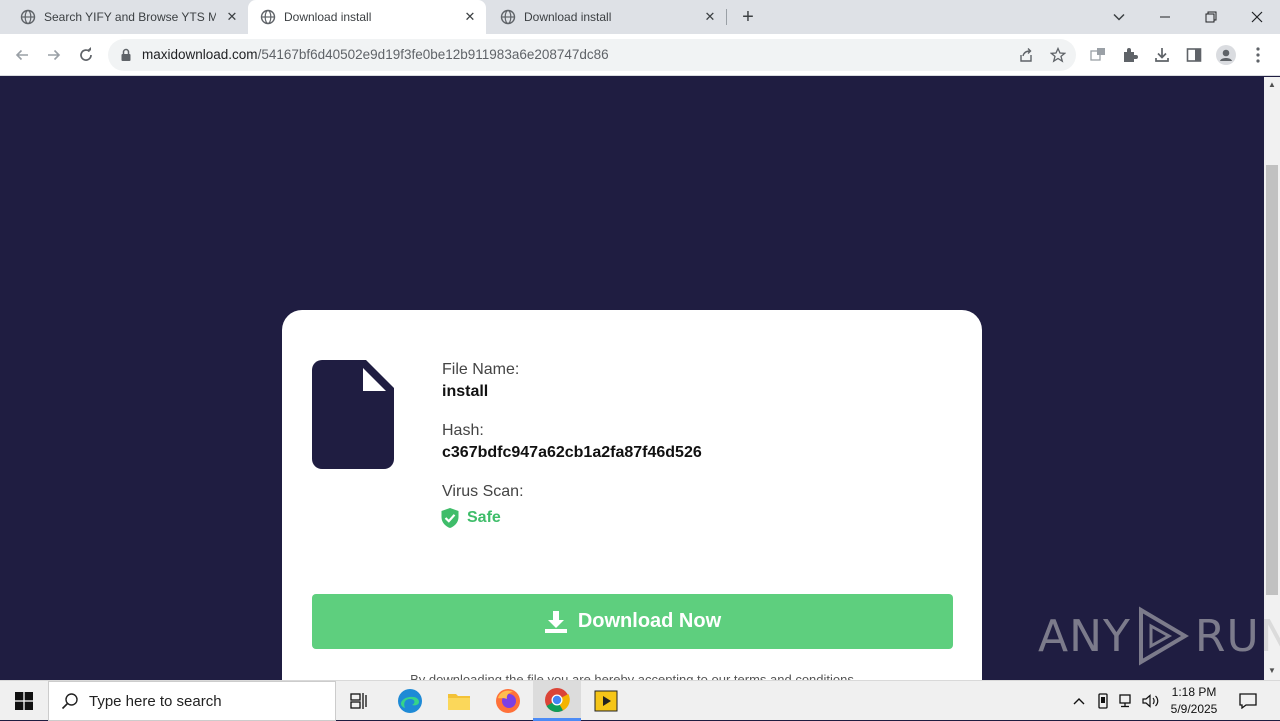 The width and height of the screenshot is (1280, 721). Describe the element at coordinates (130, 17) in the screenshot. I see `tab-label: Search YIFY and Browse YTS Mo` at that location.